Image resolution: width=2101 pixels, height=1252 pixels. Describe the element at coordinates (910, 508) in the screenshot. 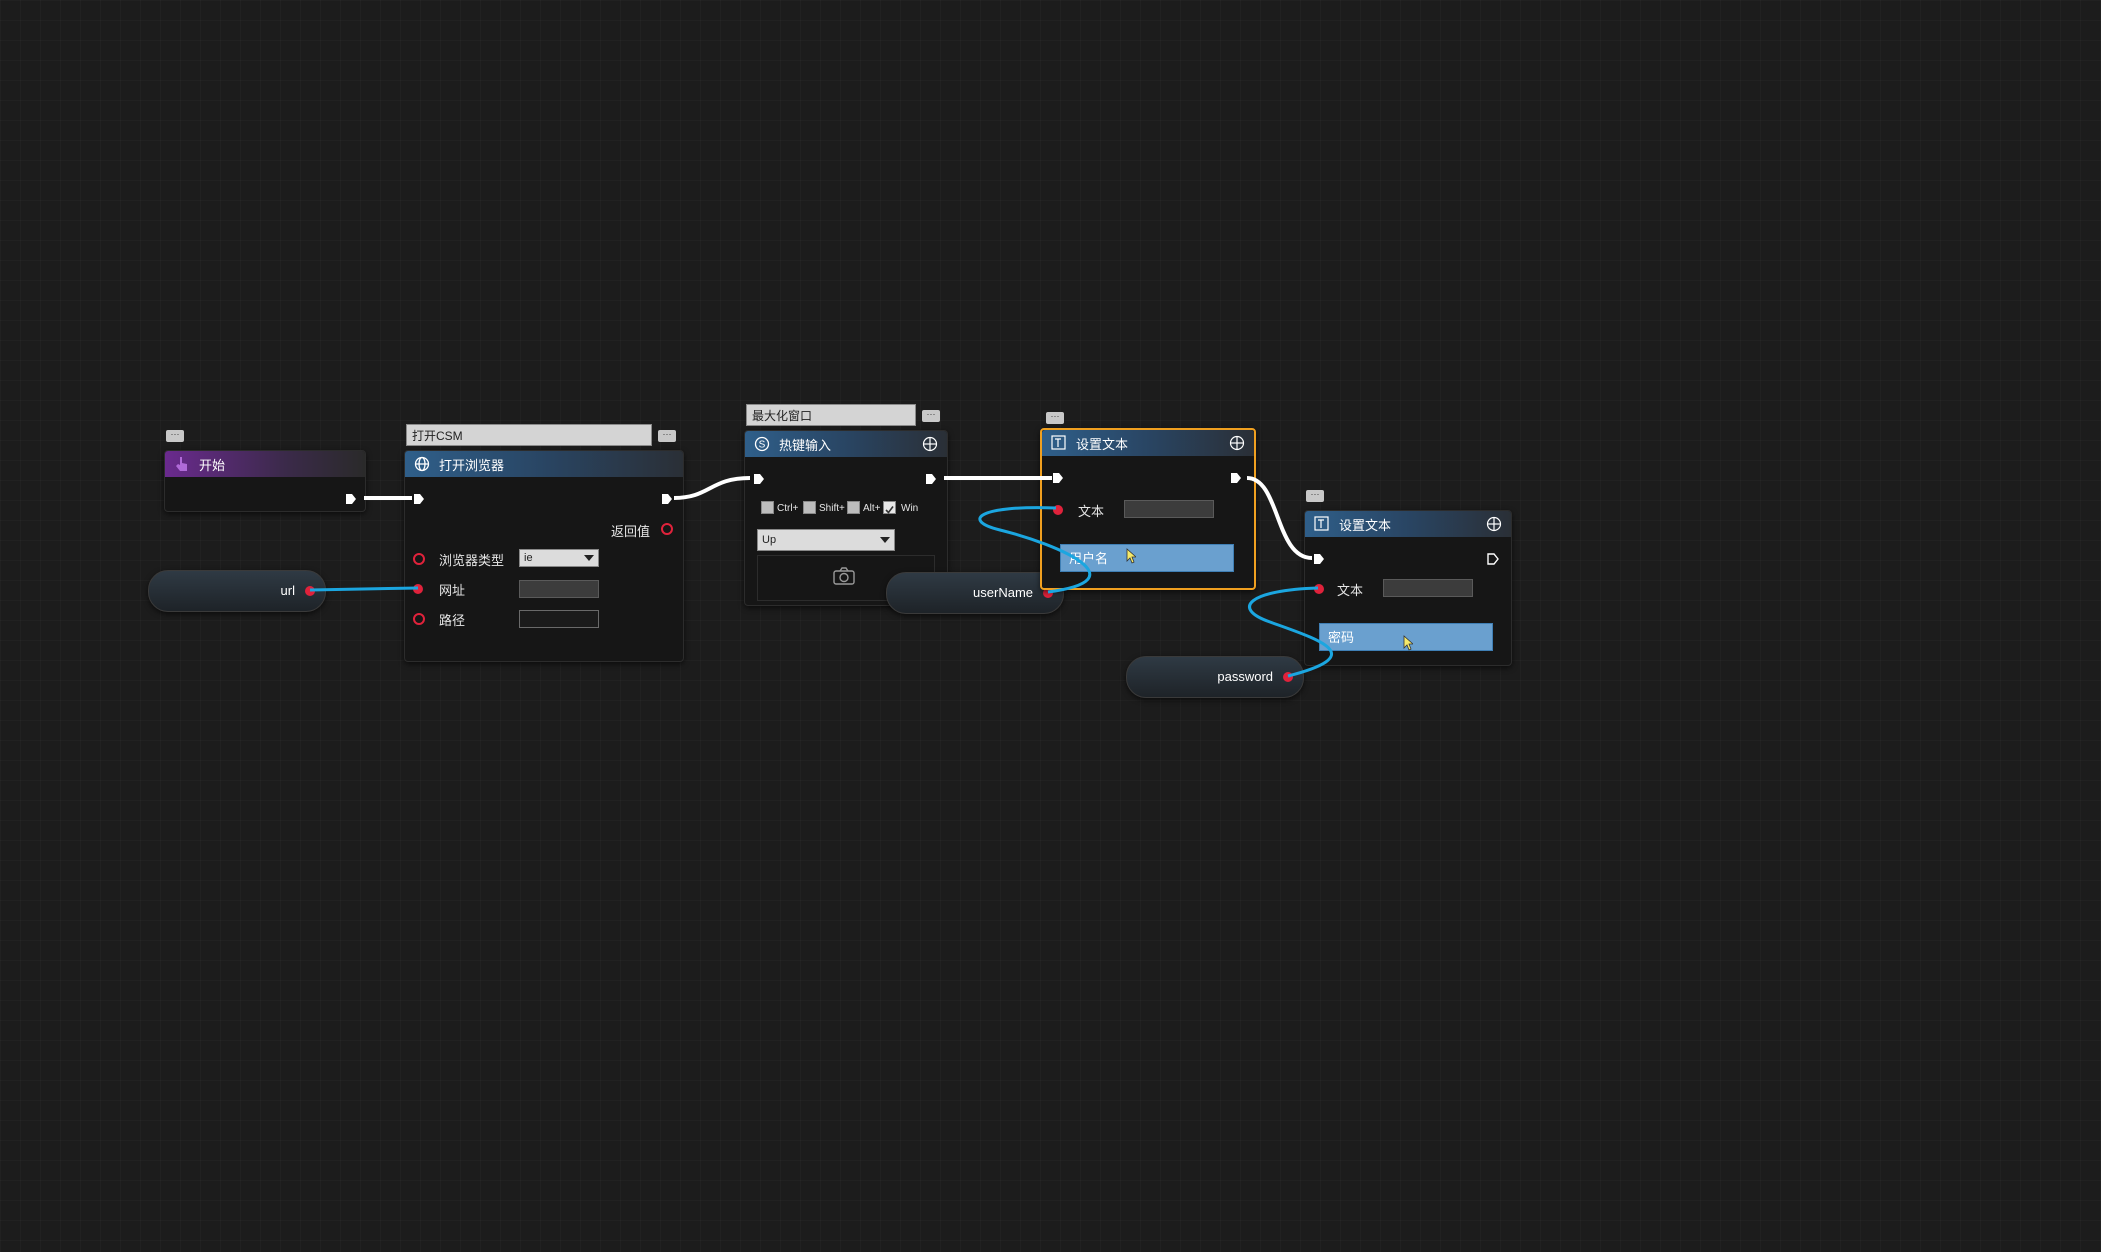

I see `win-label: Win` at that location.